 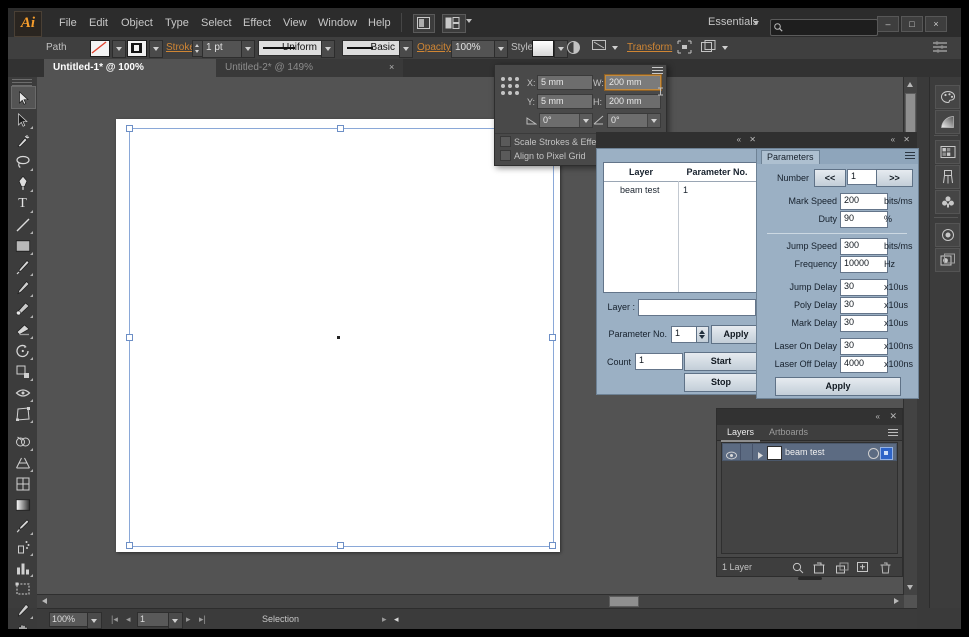 I want to click on layers-collapse-icon: «, so click(x=878, y=416).